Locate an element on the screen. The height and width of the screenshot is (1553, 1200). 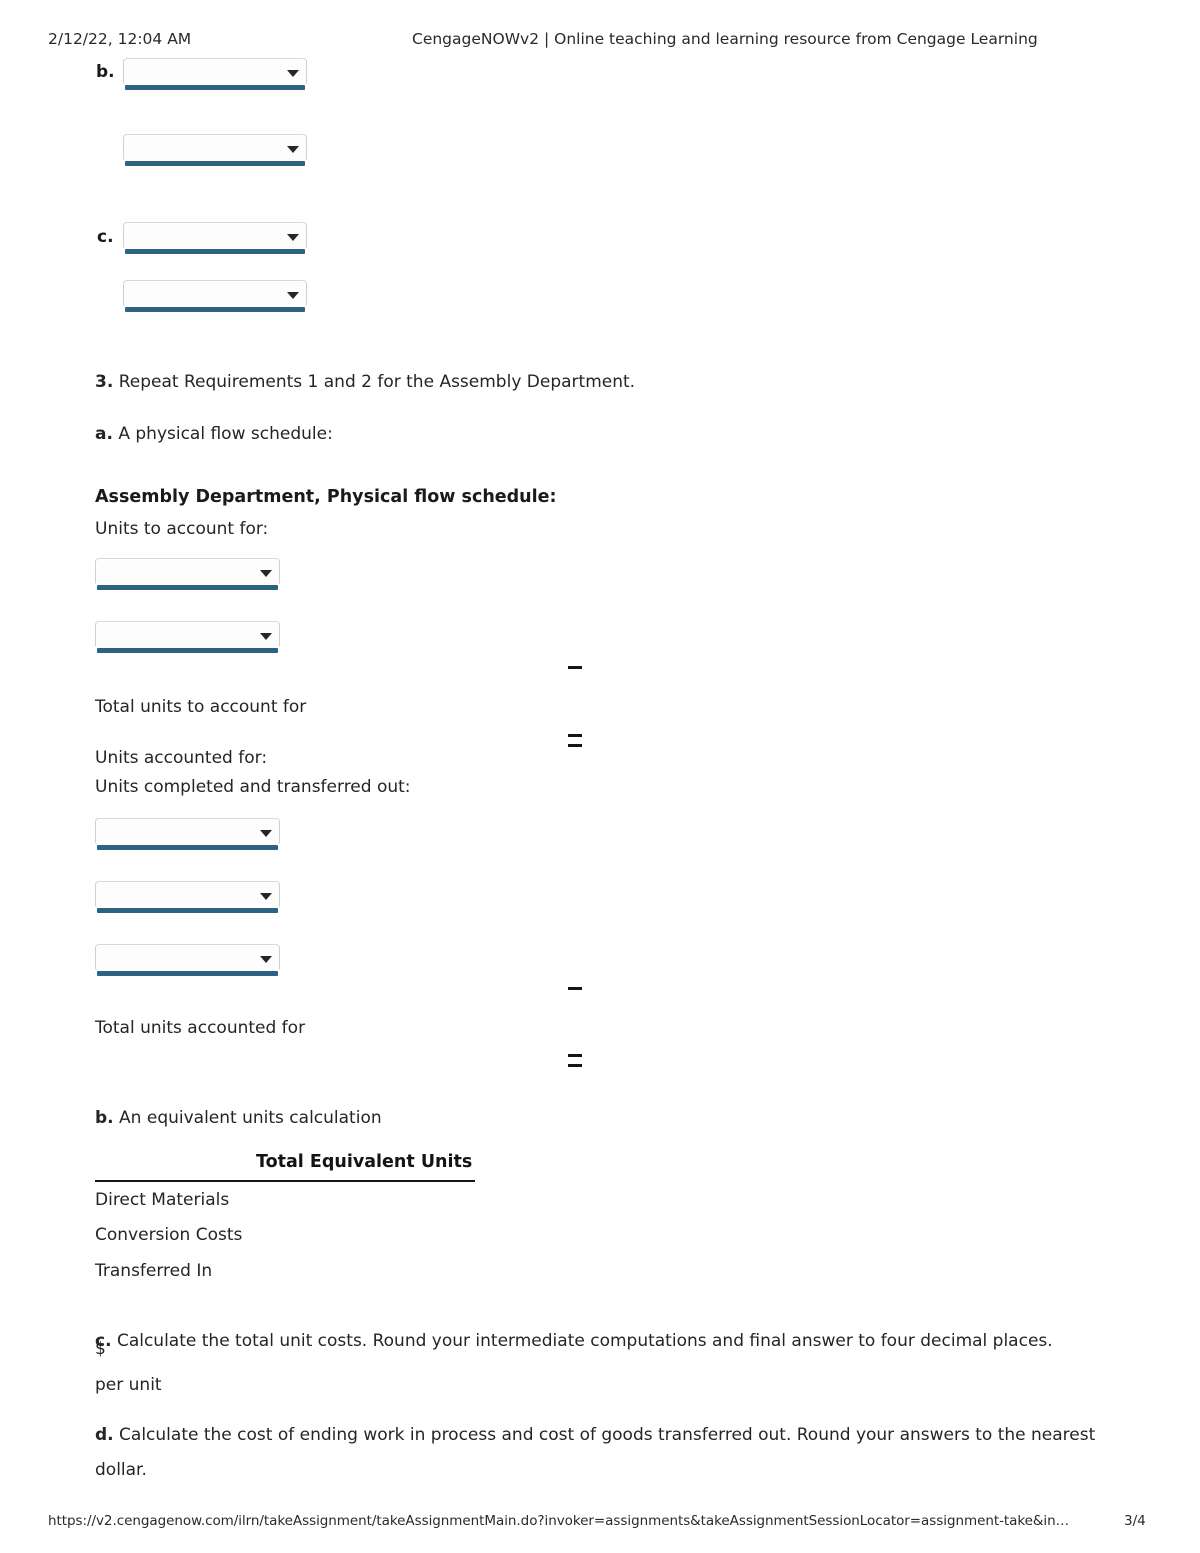
row-label-conversion-costs: Conversion Costs is located at coordinates (169, 1235).